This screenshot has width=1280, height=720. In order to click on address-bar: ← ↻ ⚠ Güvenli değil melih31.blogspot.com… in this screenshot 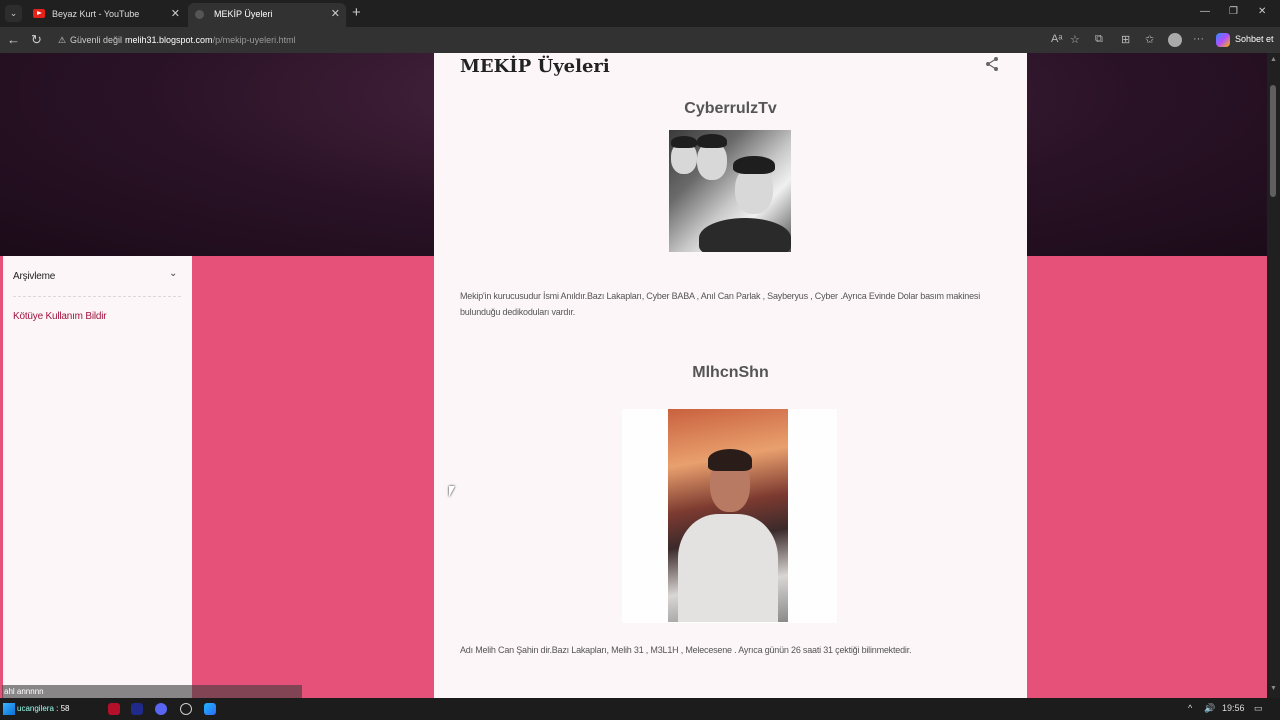, I will do `click(640, 40)`.